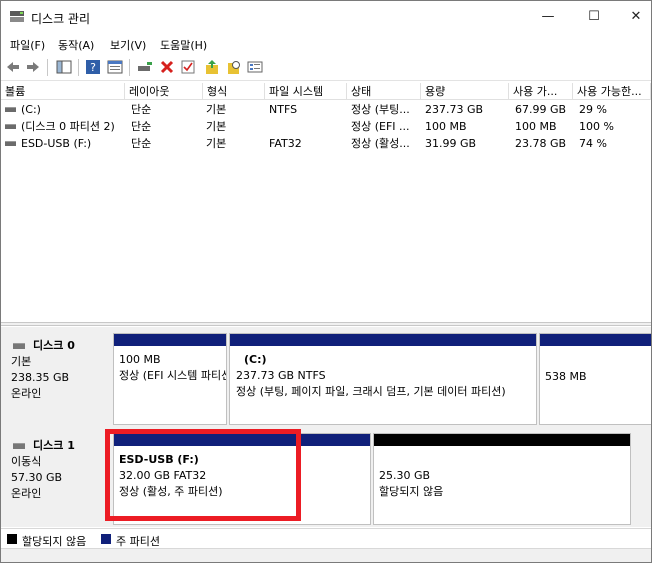  Describe the element at coordinates (326, 44) in the screenshot. I see `menu-bar: 파일(F) 동작(A) 보기(V) 도움말(H)` at that location.